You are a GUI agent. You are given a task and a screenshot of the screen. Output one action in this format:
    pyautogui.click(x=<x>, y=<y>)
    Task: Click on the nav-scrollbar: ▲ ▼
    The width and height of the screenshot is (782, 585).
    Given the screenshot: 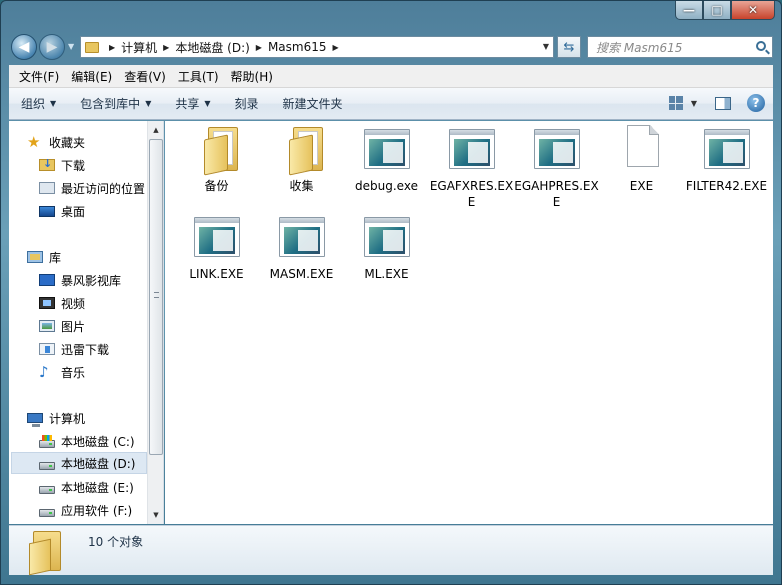 What is the action you would take?
    pyautogui.click(x=155, y=322)
    